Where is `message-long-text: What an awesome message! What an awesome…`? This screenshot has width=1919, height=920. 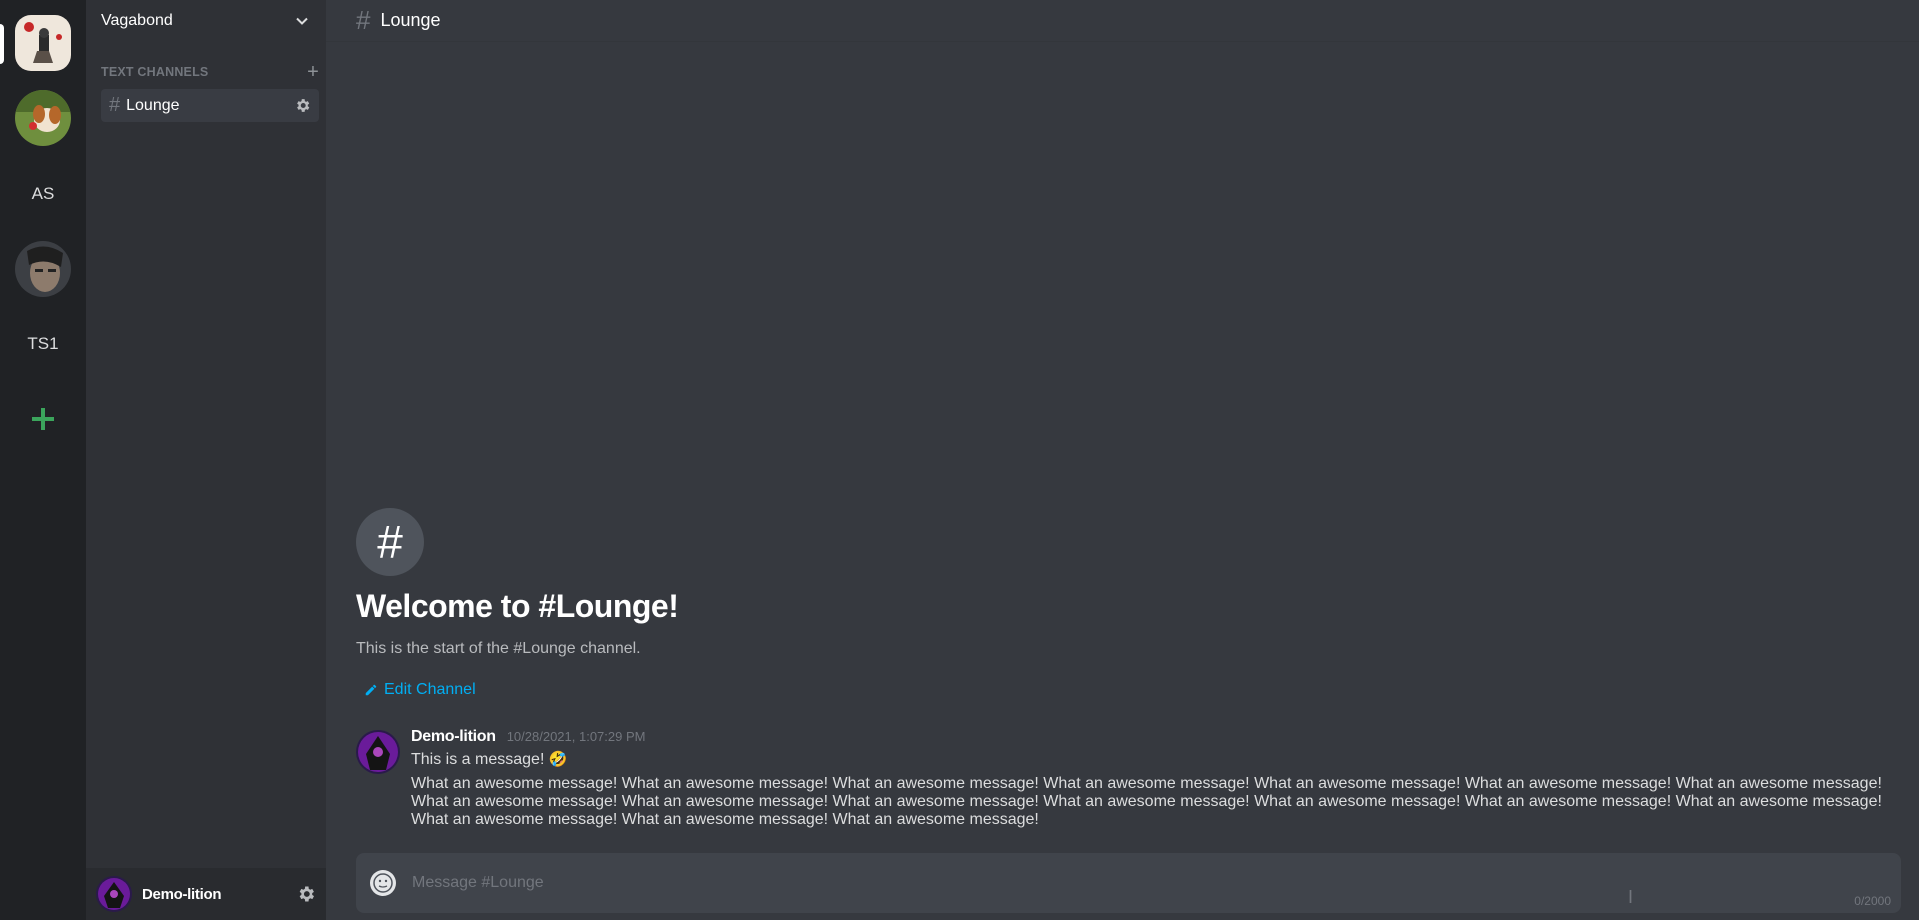 message-long-text: What an awesome message! What an awesome… is located at coordinates (1146, 801).